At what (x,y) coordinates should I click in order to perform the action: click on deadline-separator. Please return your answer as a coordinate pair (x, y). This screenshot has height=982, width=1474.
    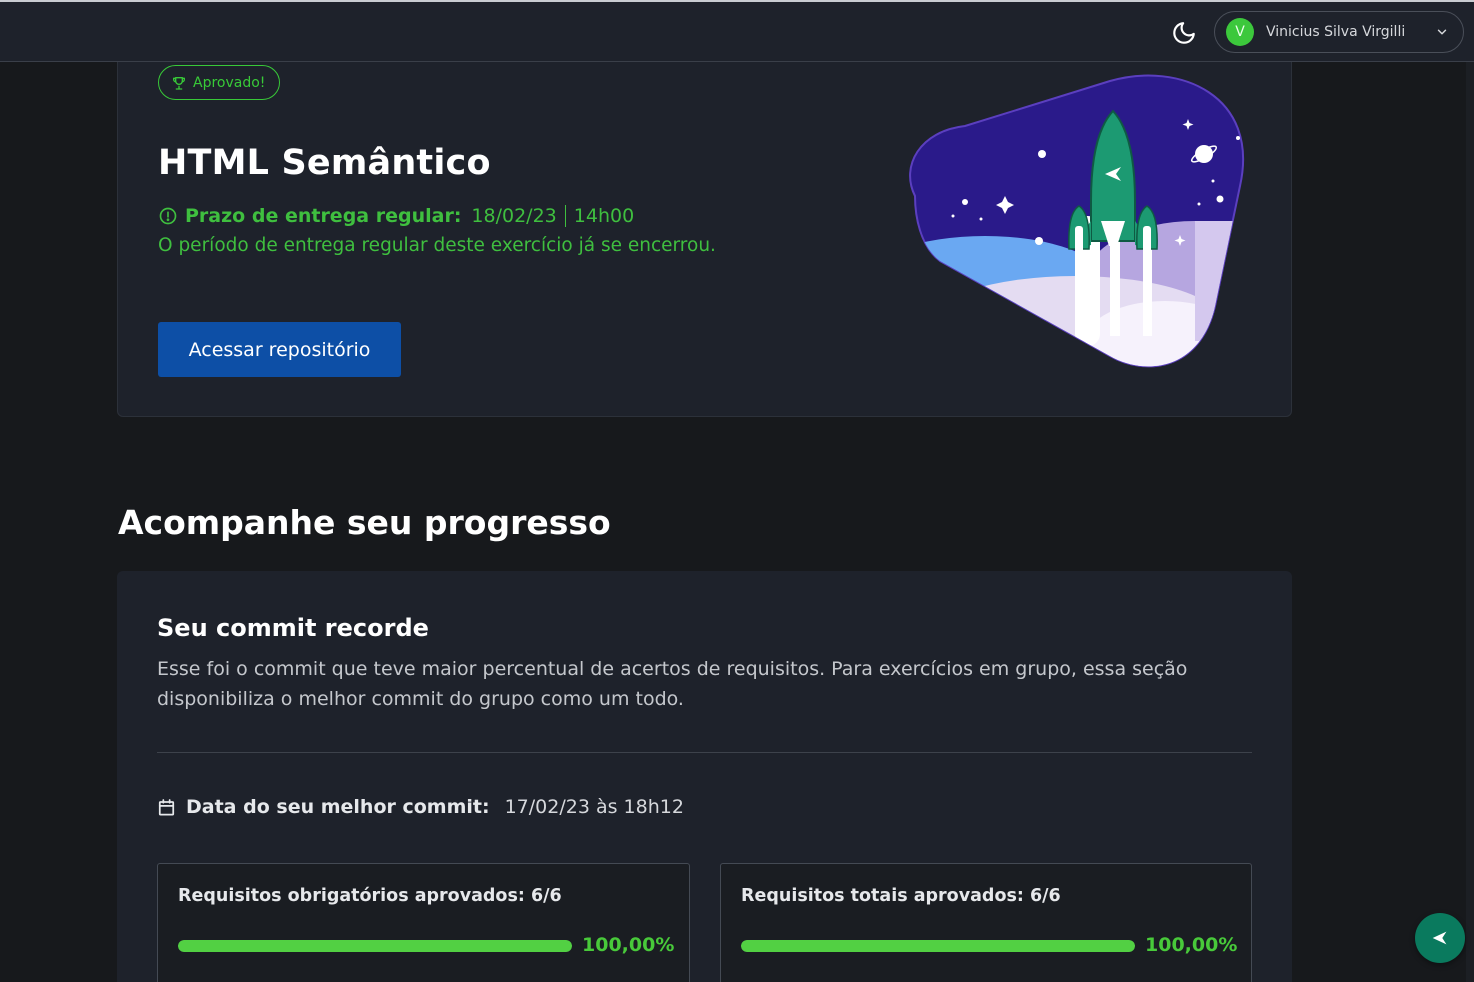
    Looking at the image, I should click on (565, 216).